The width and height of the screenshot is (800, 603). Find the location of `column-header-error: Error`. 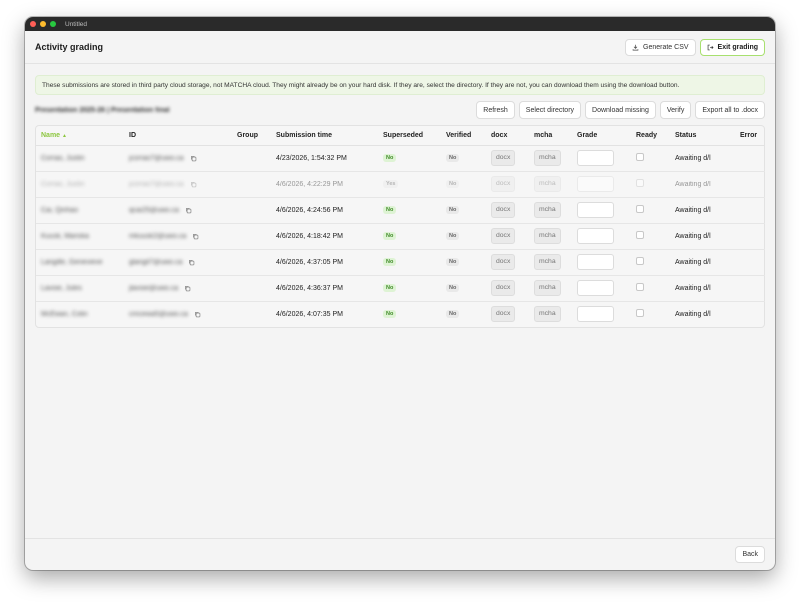

column-header-error: Error is located at coordinates (750, 136).